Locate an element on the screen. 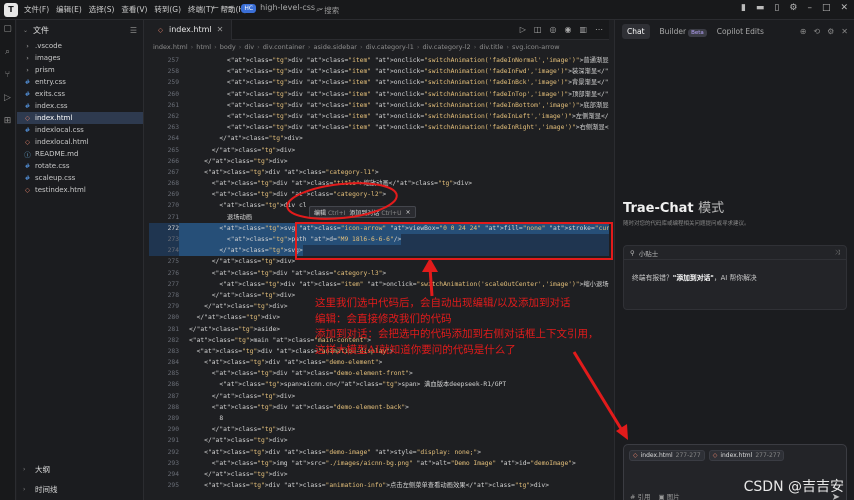  tree-item: # indexlocal.css is located at coordinates (80, 130).